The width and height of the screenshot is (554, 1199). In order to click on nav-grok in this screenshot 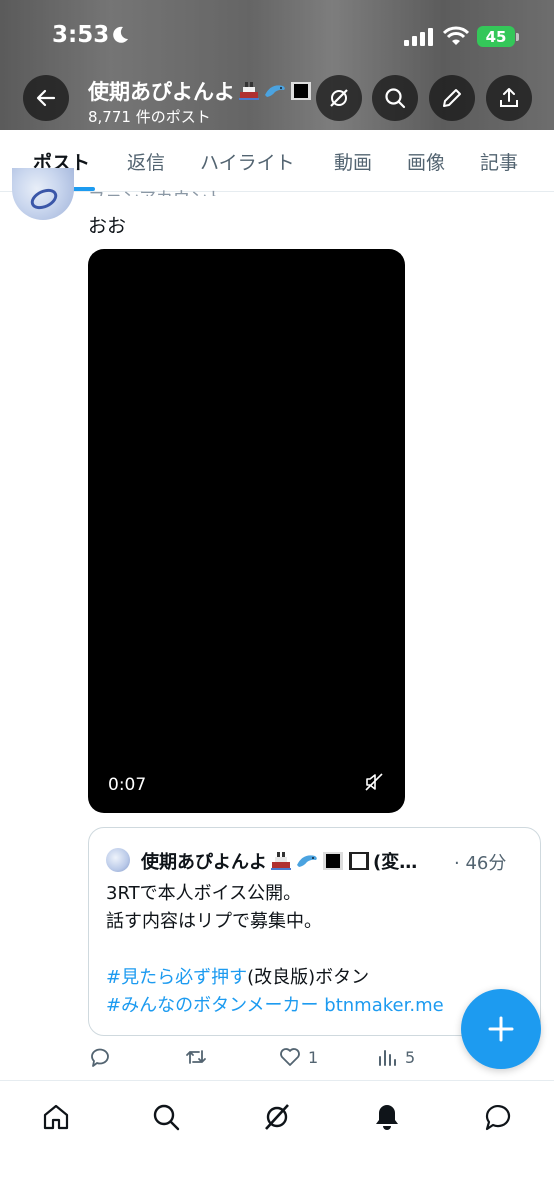, I will do `click(277, 1117)`.